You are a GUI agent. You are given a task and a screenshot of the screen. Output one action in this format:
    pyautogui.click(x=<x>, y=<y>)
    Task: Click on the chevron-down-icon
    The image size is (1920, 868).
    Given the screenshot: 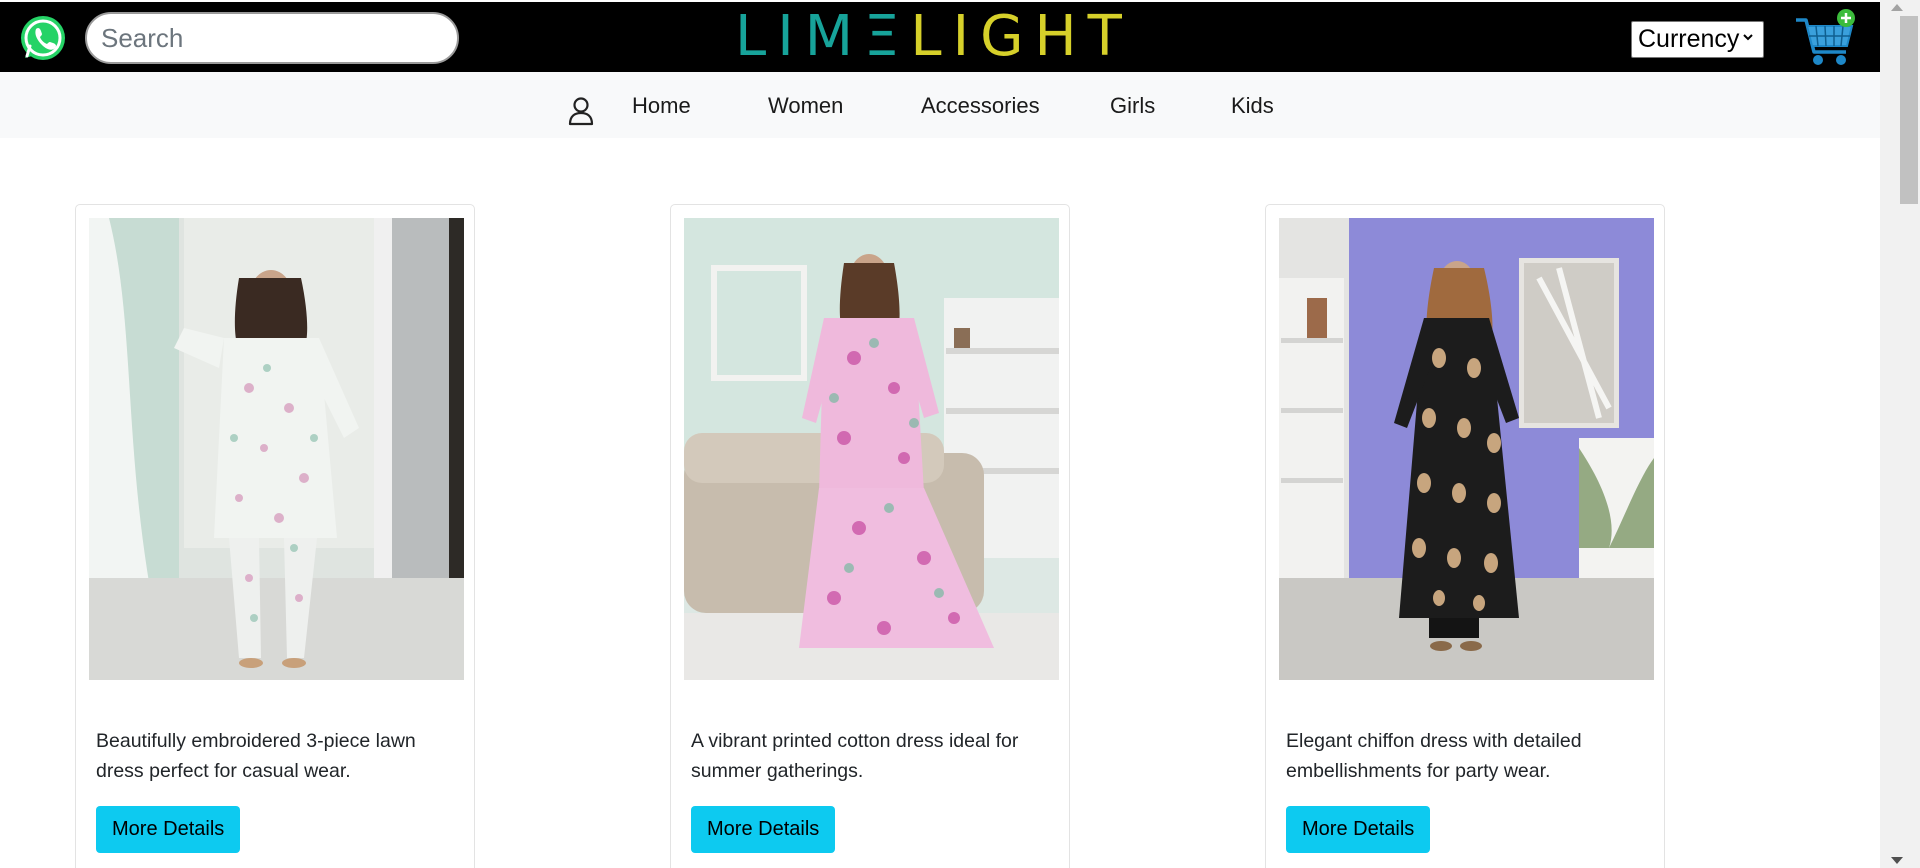 What is the action you would take?
    pyautogui.click(x=1748, y=37)
    